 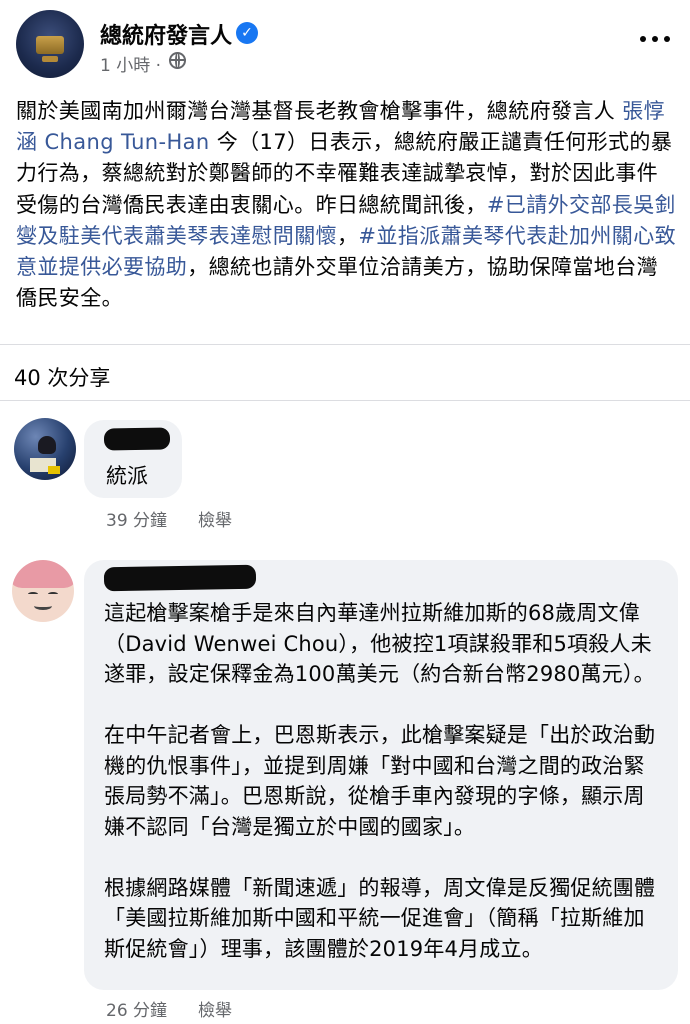 What do you see at coordinates (348, 235) in the screenshot?
I see `post-text-segment: ，` at bounding box center [348, 235].